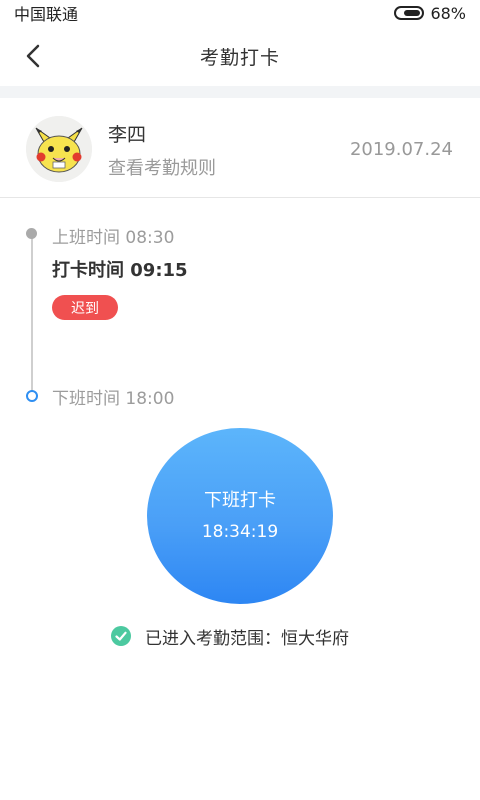 This screenshot has height=800, width=480. I want to click on chevron-left-icon, so click(33, 56).